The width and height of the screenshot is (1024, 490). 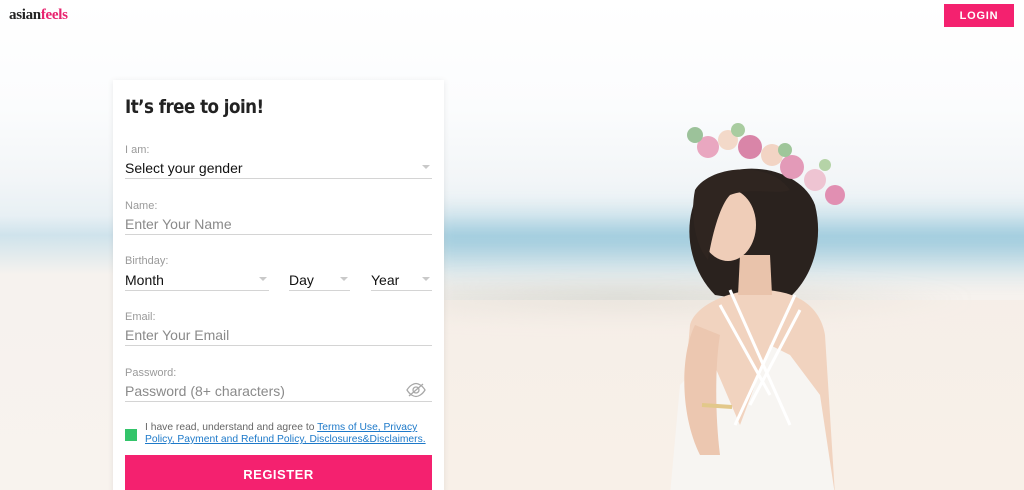 I want to click on logo-text-asian: asian, so click(x=25, y=15).